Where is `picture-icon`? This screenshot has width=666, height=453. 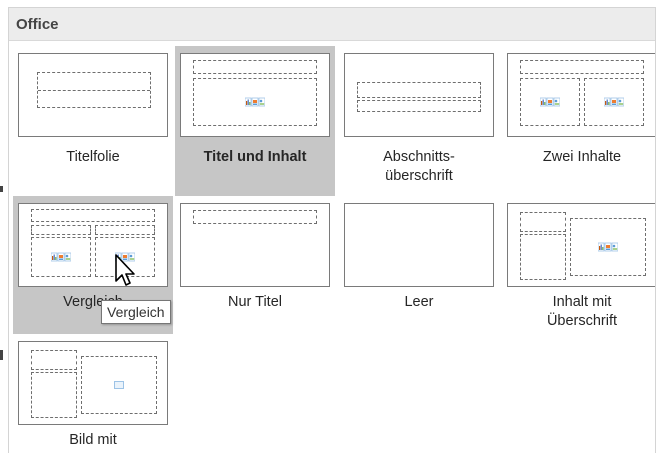 picture-icon is located at coordinates (119, 385).